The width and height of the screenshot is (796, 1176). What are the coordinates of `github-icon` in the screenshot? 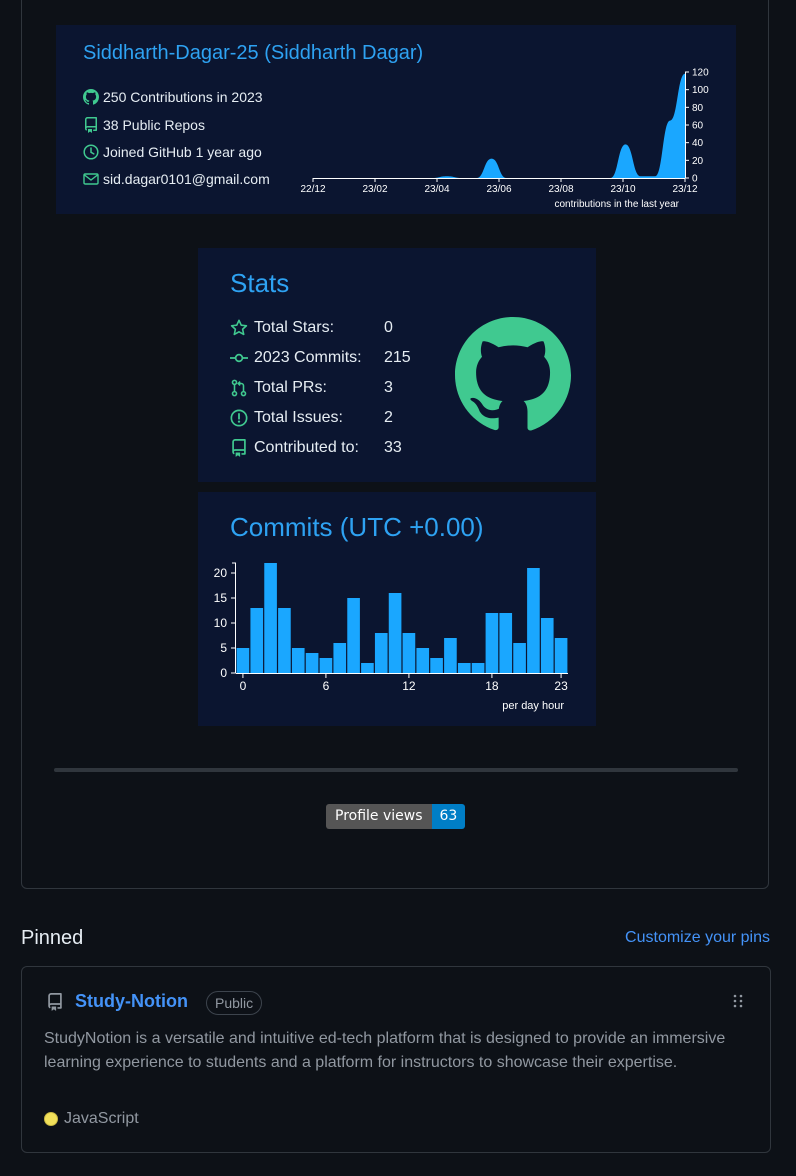 It's located at (91, 97).